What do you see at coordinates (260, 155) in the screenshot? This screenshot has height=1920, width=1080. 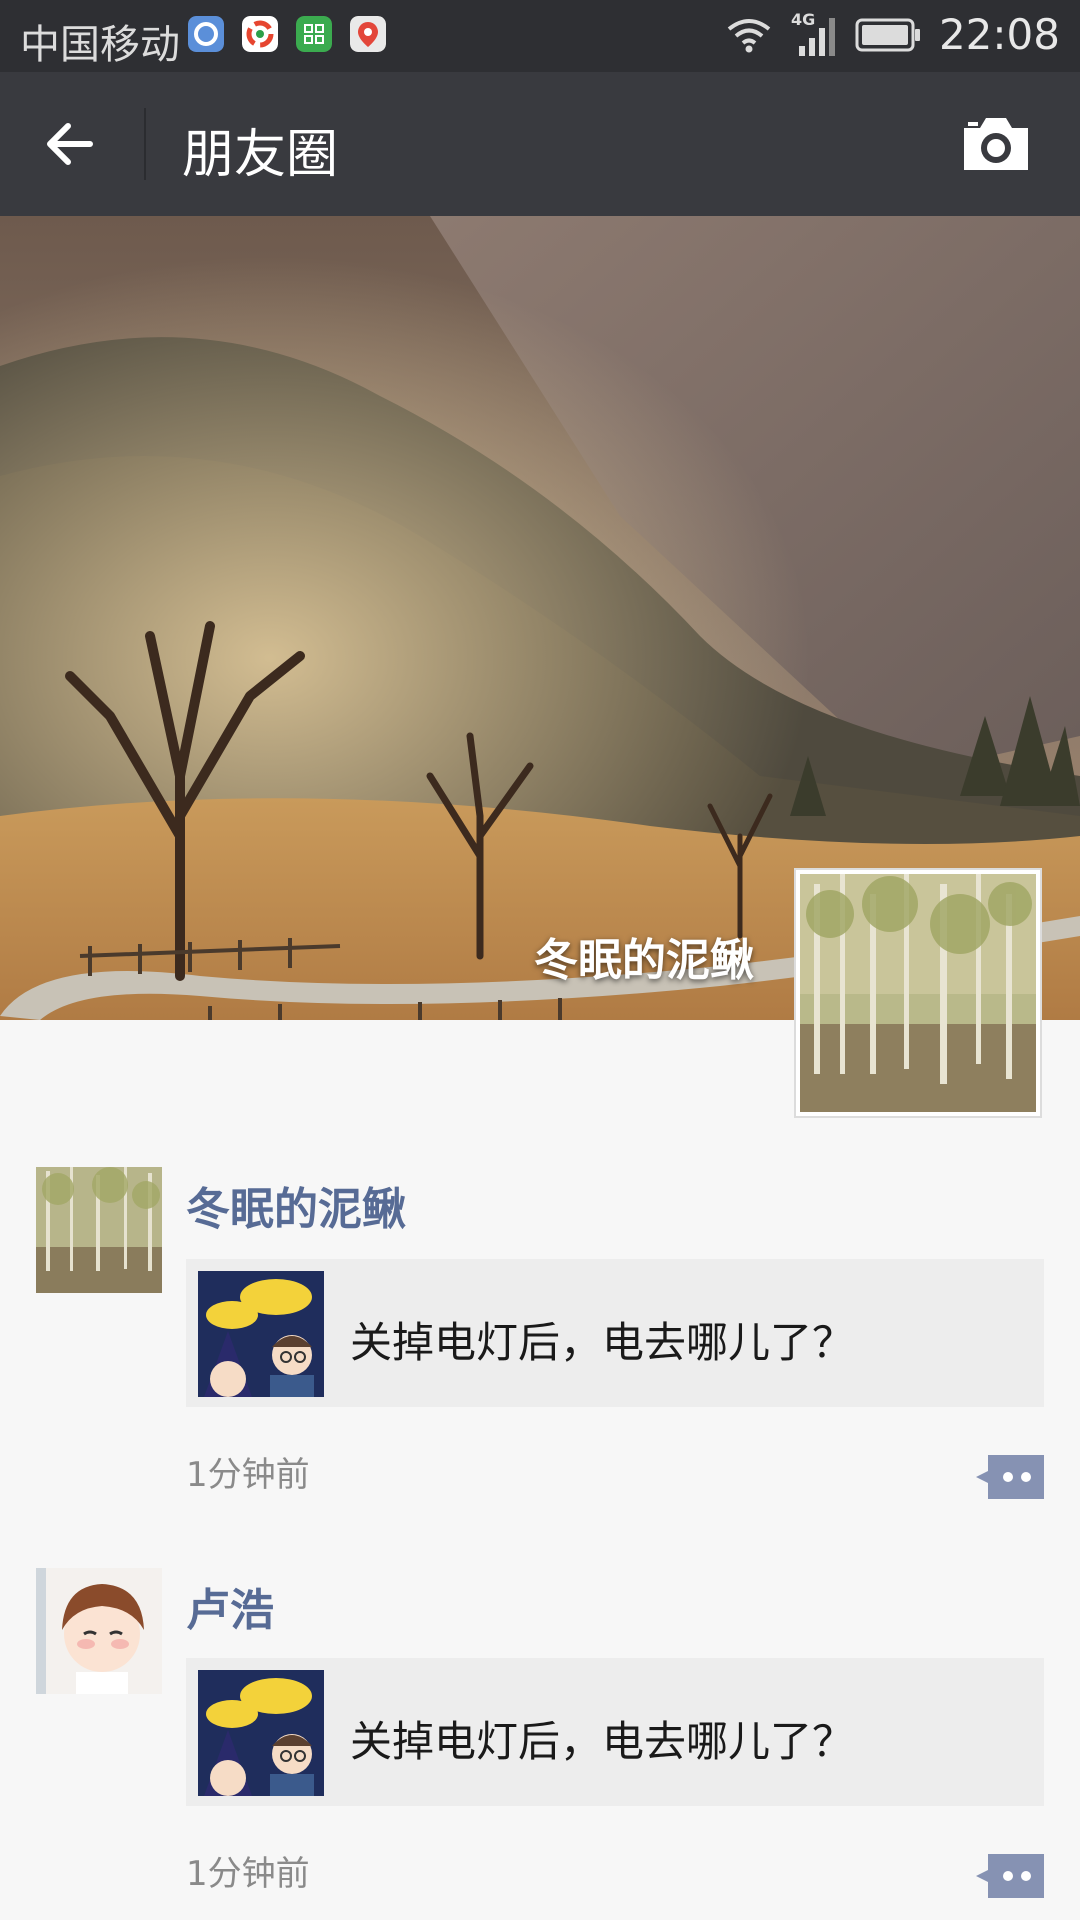 I see `page-title: 朋友圈` at bounding box center [260, 155].